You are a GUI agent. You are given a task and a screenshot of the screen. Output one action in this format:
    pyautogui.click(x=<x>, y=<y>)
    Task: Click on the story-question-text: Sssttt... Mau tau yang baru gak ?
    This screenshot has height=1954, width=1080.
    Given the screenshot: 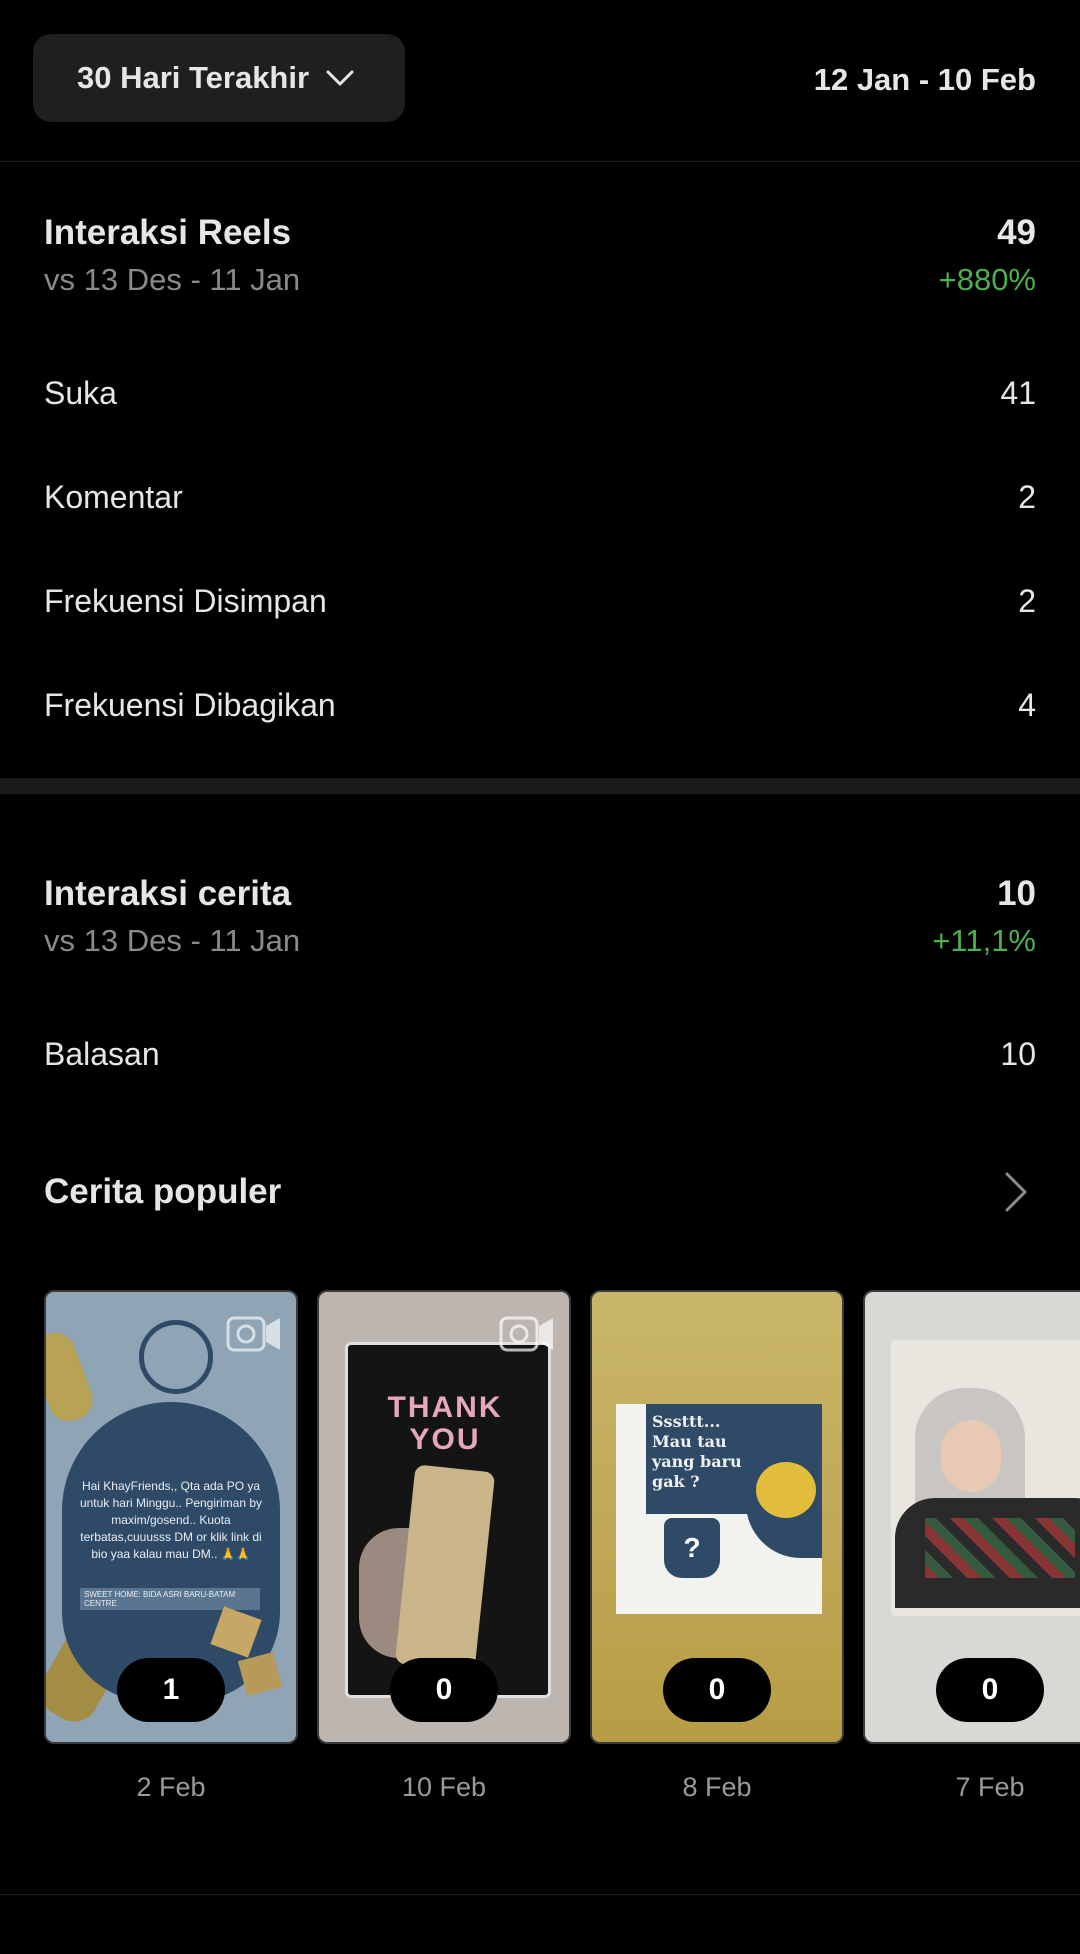 What is the action you would take?
    pyautogui.click(x=697, y=1451)
    